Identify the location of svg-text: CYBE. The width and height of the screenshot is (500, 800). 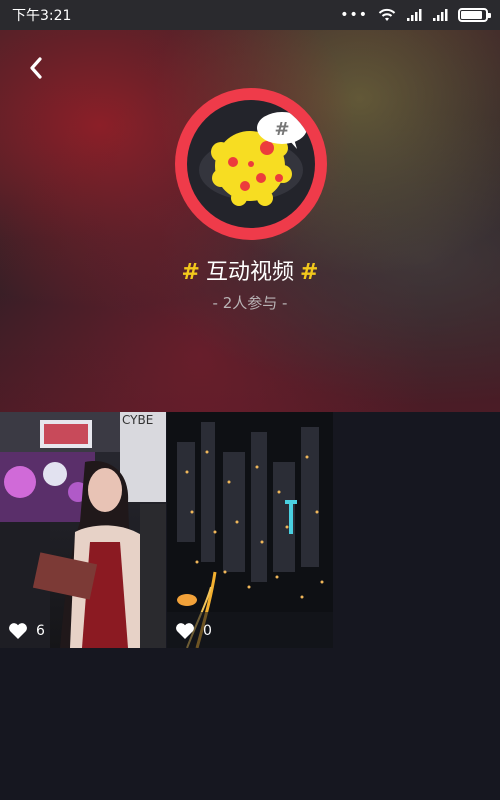
(137, 420).